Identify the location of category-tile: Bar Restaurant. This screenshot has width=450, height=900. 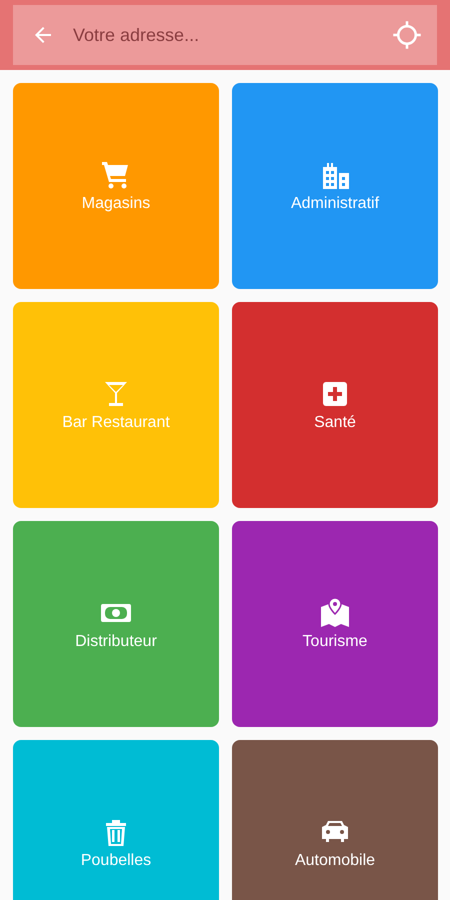
(116, 405).